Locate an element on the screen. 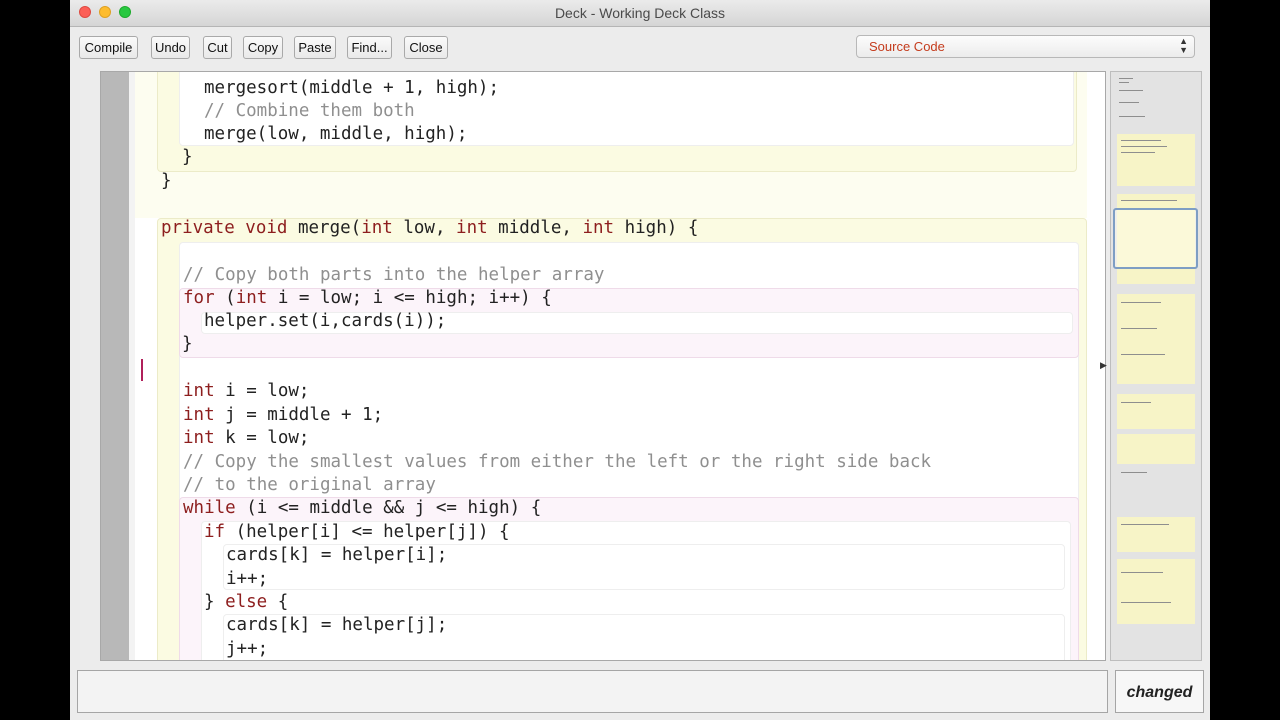  code-line-for: for (int i = low; i <= high; i++) { is located at coordinates (367, 298).